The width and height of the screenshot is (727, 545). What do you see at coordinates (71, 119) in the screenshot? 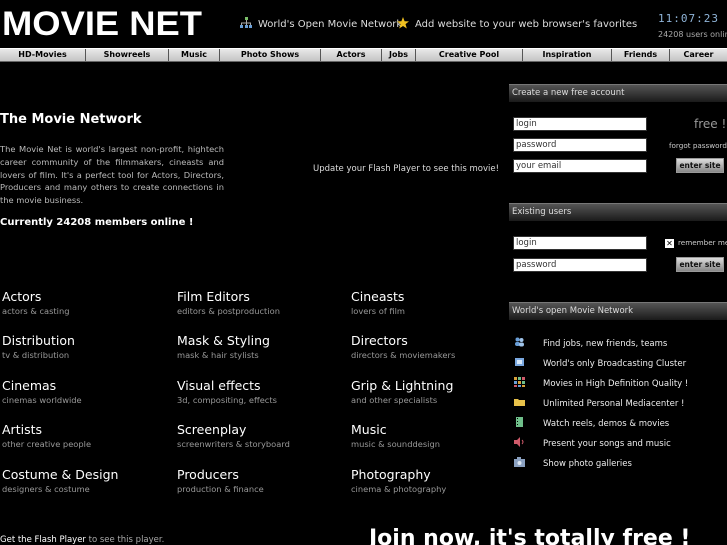
I see `intro-title: The Movie Network` at bounding box center [71, 119].